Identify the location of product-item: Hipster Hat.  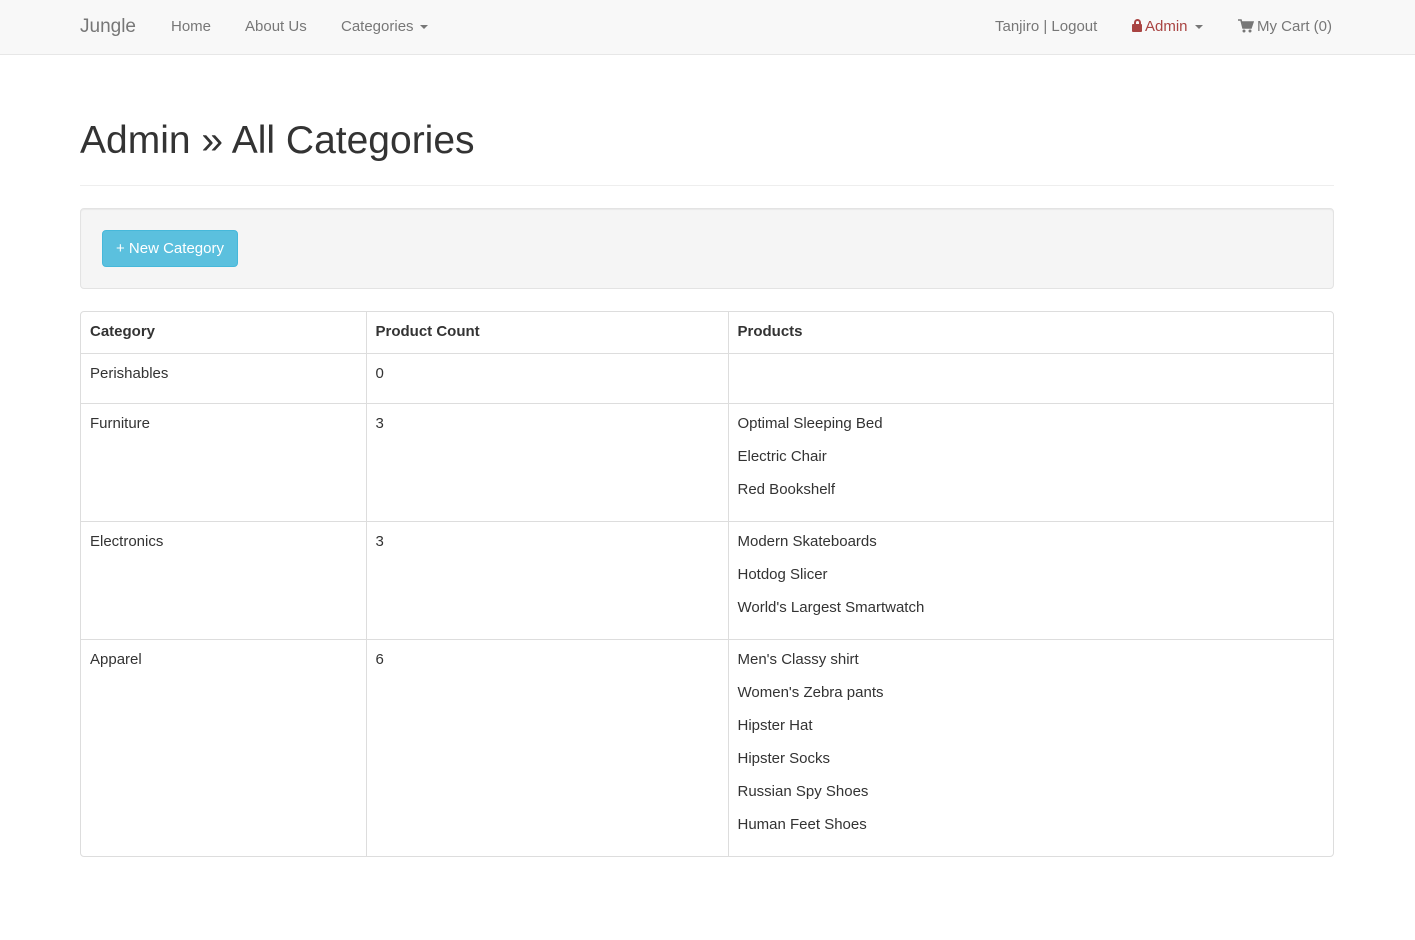
(775, 725).